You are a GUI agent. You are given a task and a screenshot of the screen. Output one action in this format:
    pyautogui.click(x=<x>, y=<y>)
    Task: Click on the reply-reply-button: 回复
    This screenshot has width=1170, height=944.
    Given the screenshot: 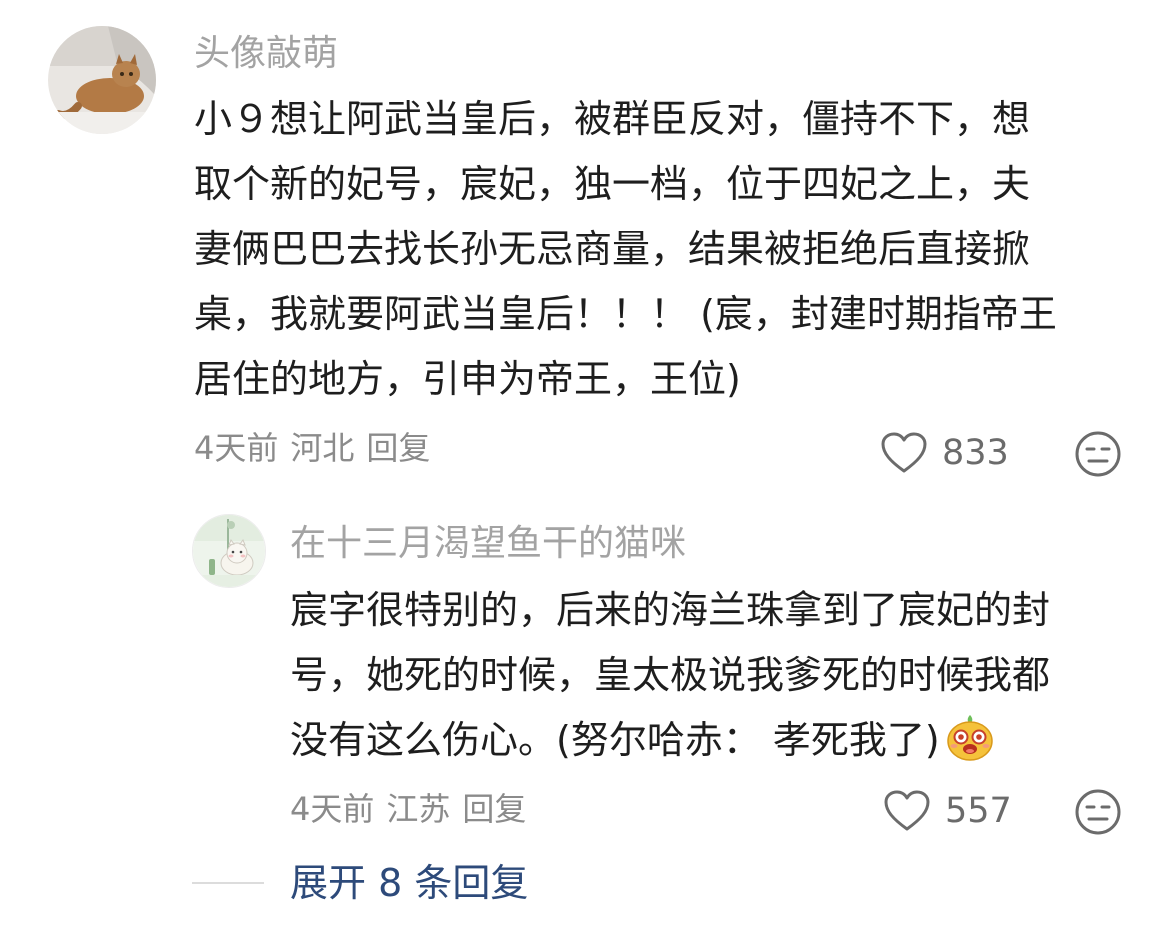 What is the action you would take?
    pyautogui.click(x=494, y=809)
    